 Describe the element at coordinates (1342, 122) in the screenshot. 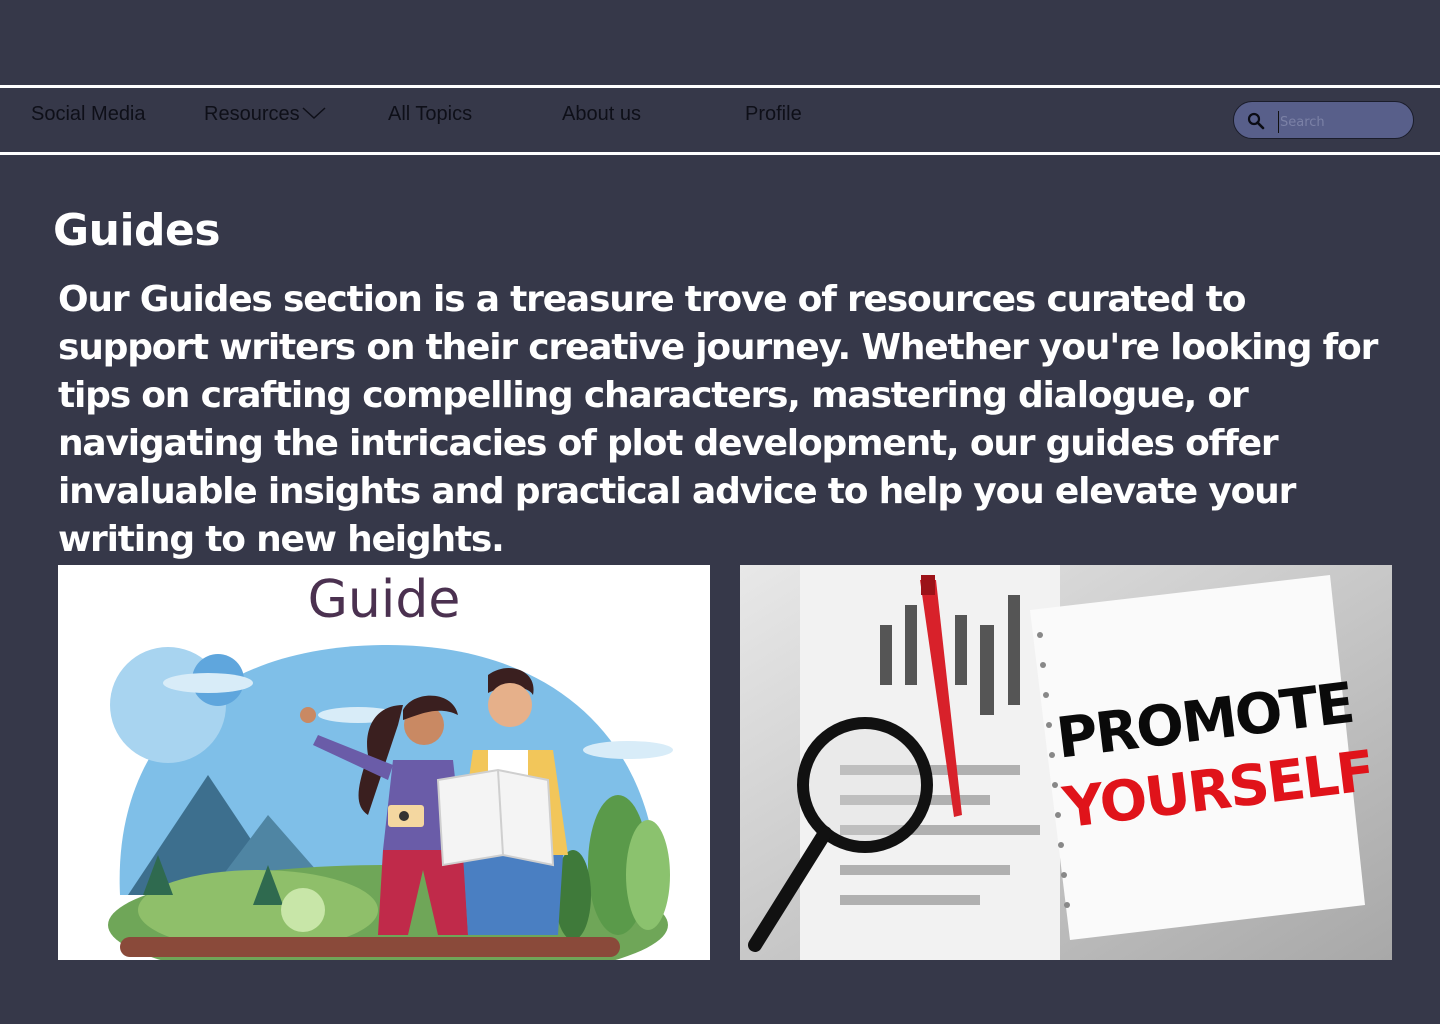

I see `search-input` at that location.